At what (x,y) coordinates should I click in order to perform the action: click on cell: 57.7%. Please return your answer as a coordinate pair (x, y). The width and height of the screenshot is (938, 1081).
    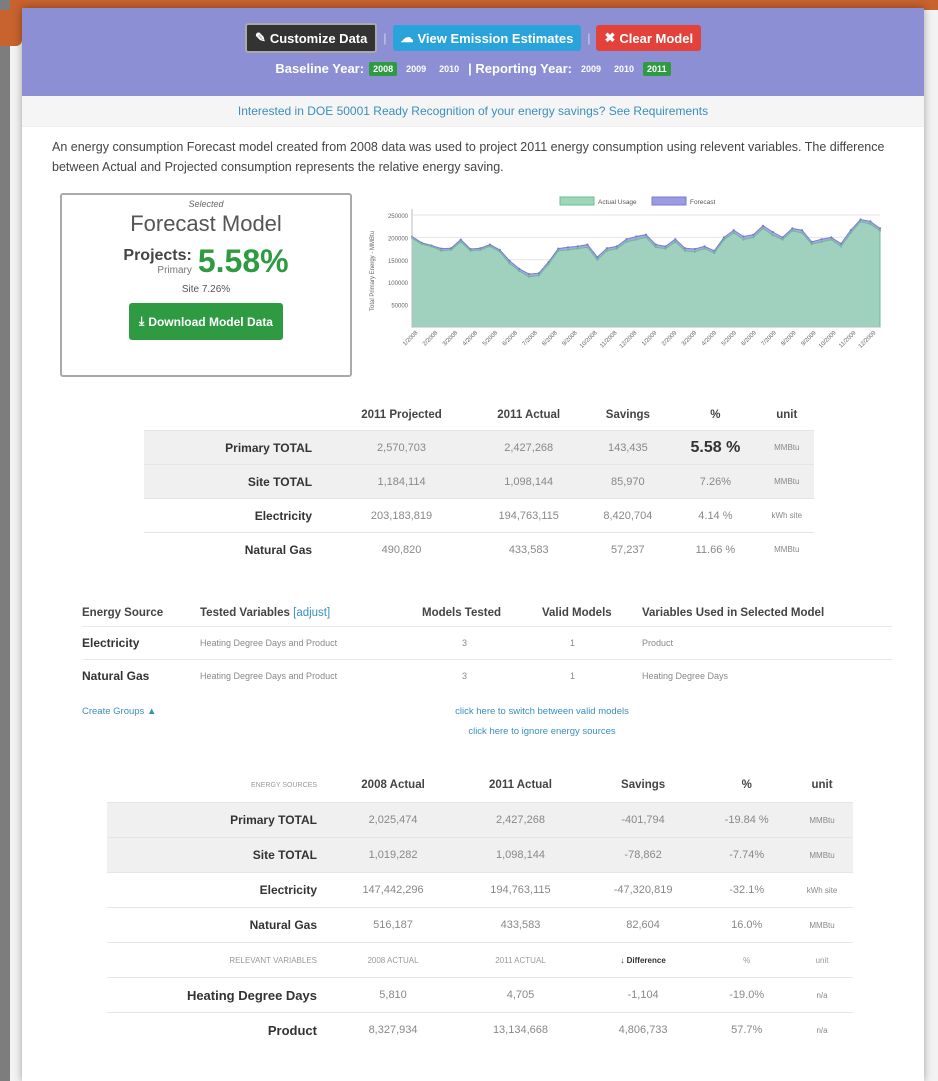
    Looking at the image, I should click on (747, 1029).